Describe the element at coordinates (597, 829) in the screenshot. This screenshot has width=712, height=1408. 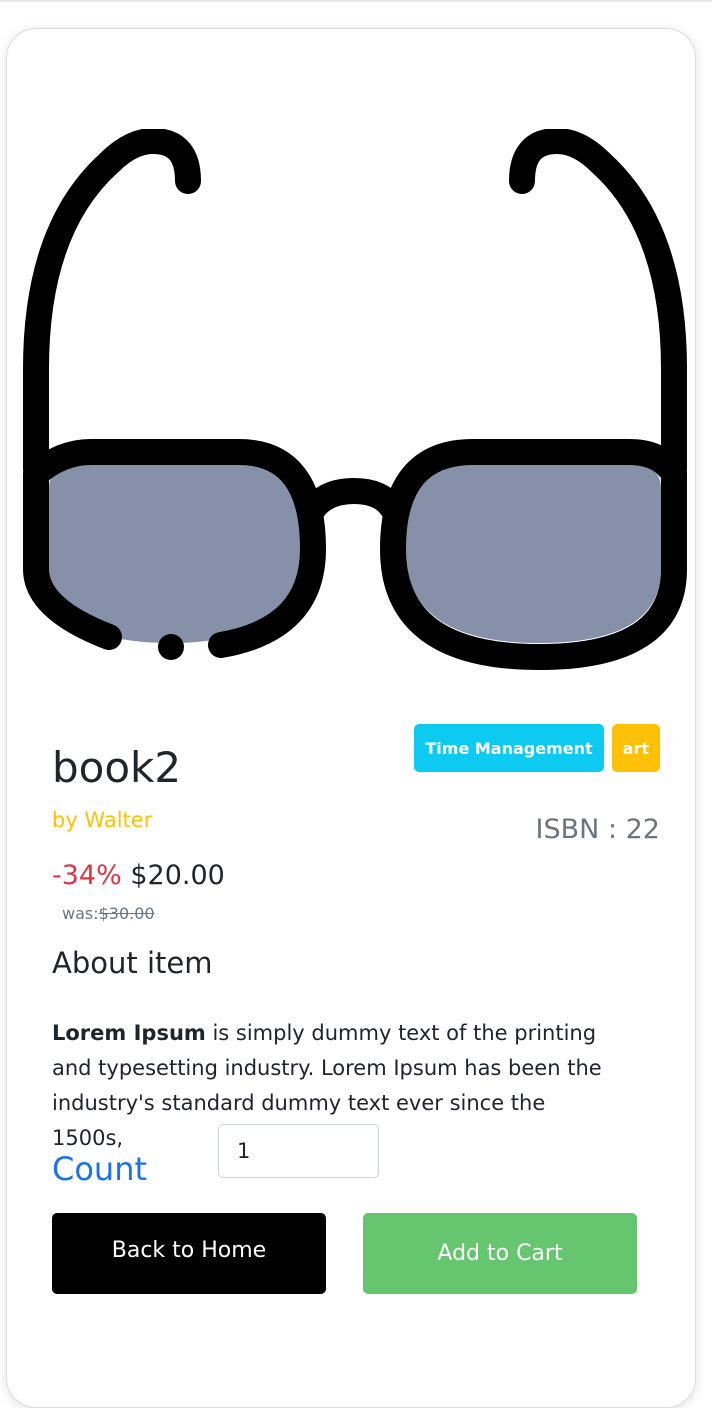
I see `isbn-label: ISBN : 22` at that location.